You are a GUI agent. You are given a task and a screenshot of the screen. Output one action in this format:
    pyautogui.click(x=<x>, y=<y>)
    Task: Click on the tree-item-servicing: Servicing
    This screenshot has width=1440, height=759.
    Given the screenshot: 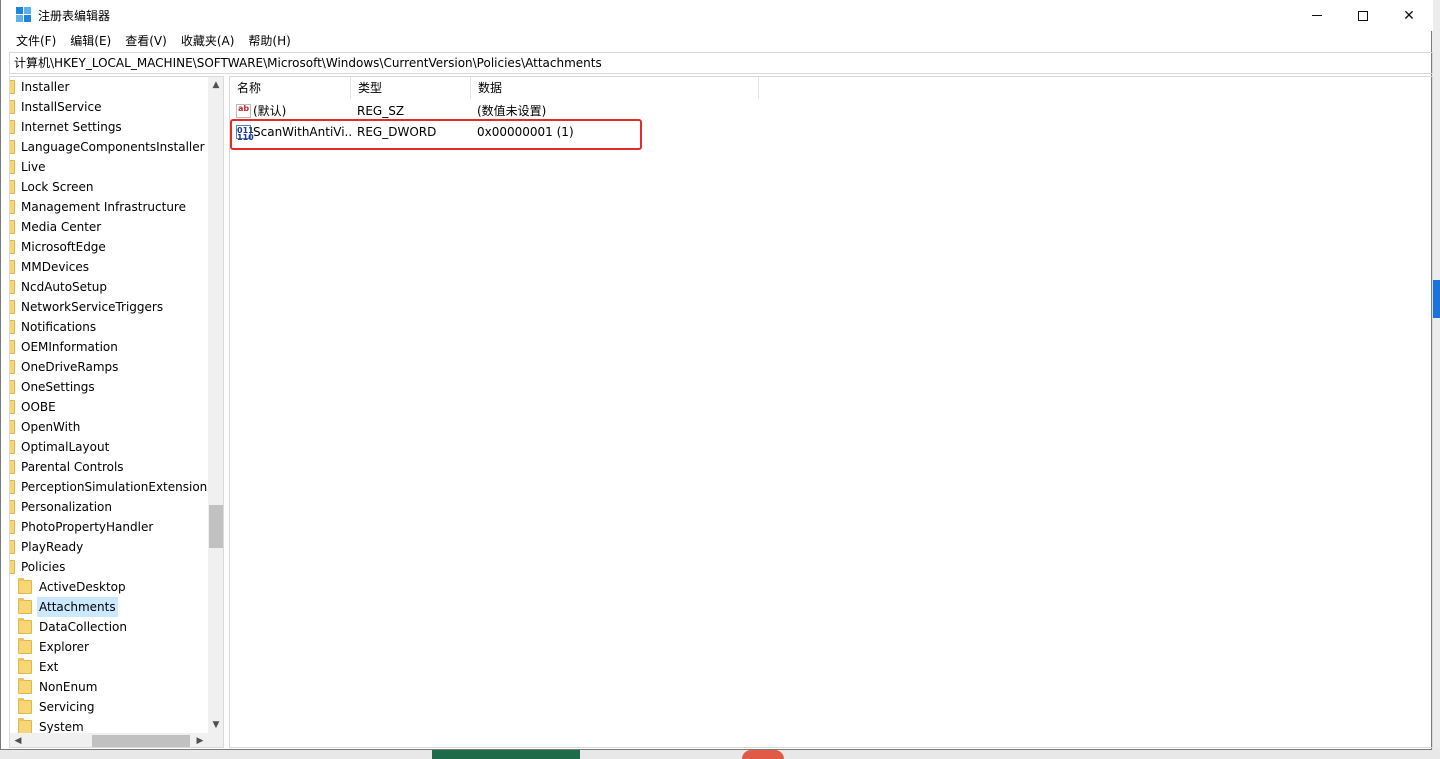 What is the action you would take?
    pyautogui.click(x=109, y=707)
    